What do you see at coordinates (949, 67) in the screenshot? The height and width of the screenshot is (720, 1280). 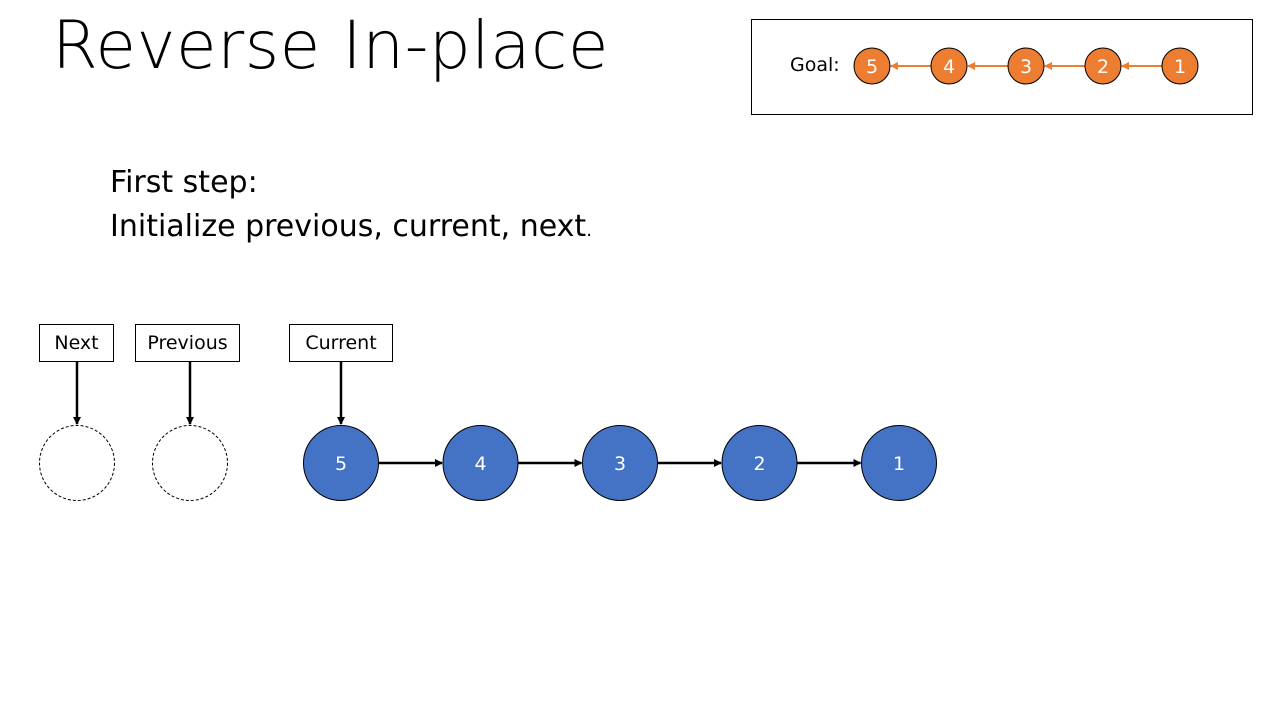 I see `goal-node-value: 4` at bounding box center [949, 67].